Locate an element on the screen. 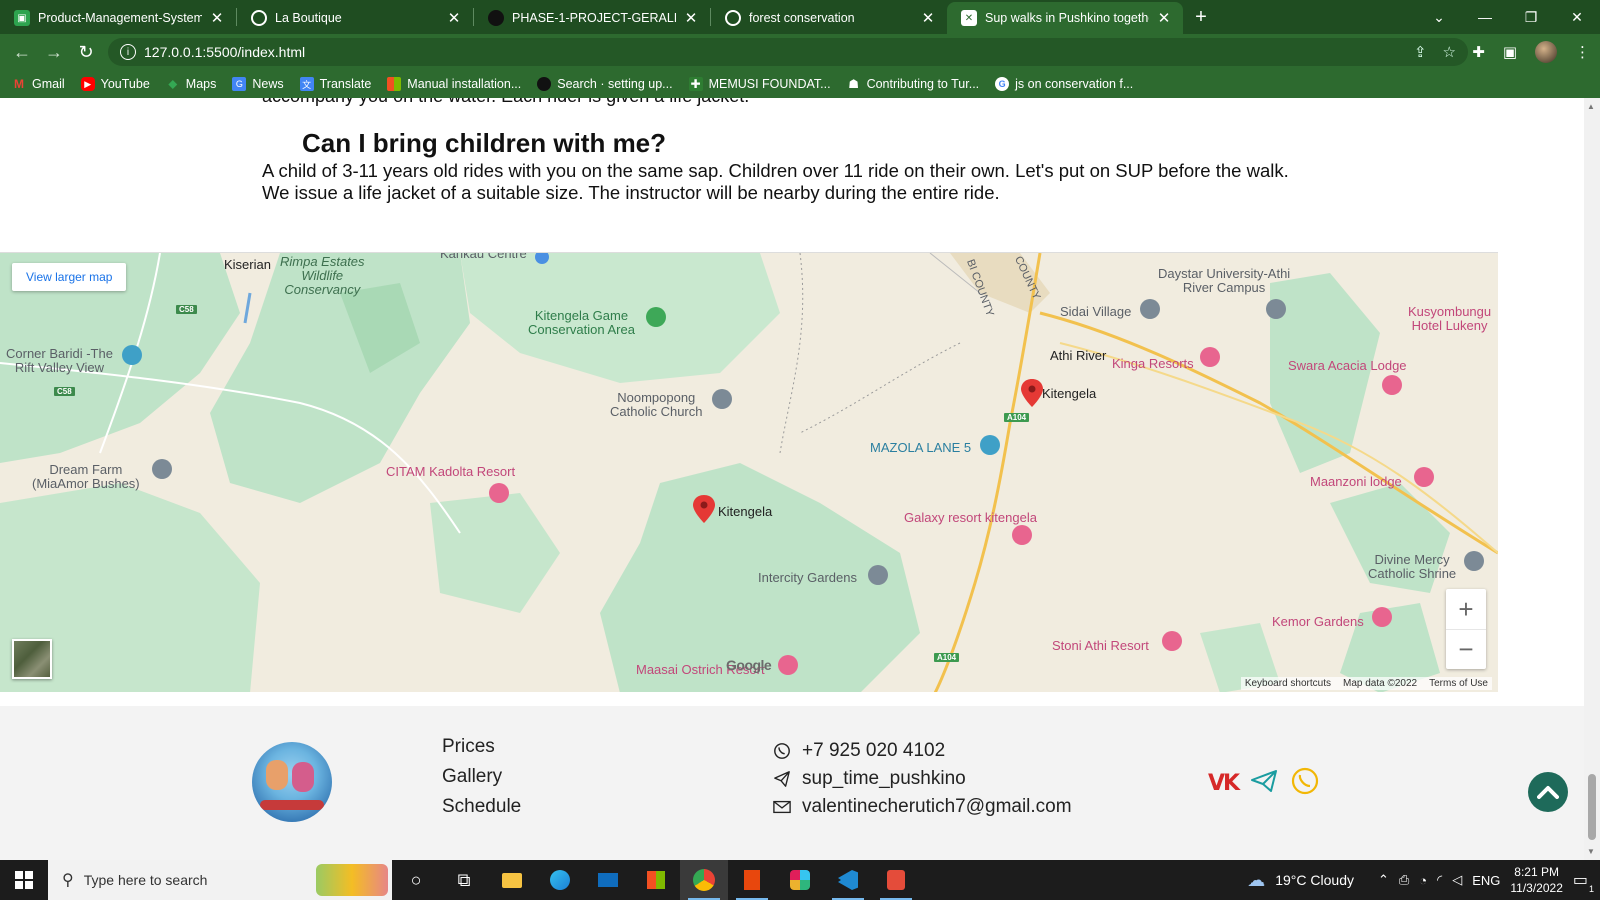 The image size is (1600, 900). address-bar: i 127.0.0.1:5500/index.html ⇪ ☆ is located at coordinates (788, 52).